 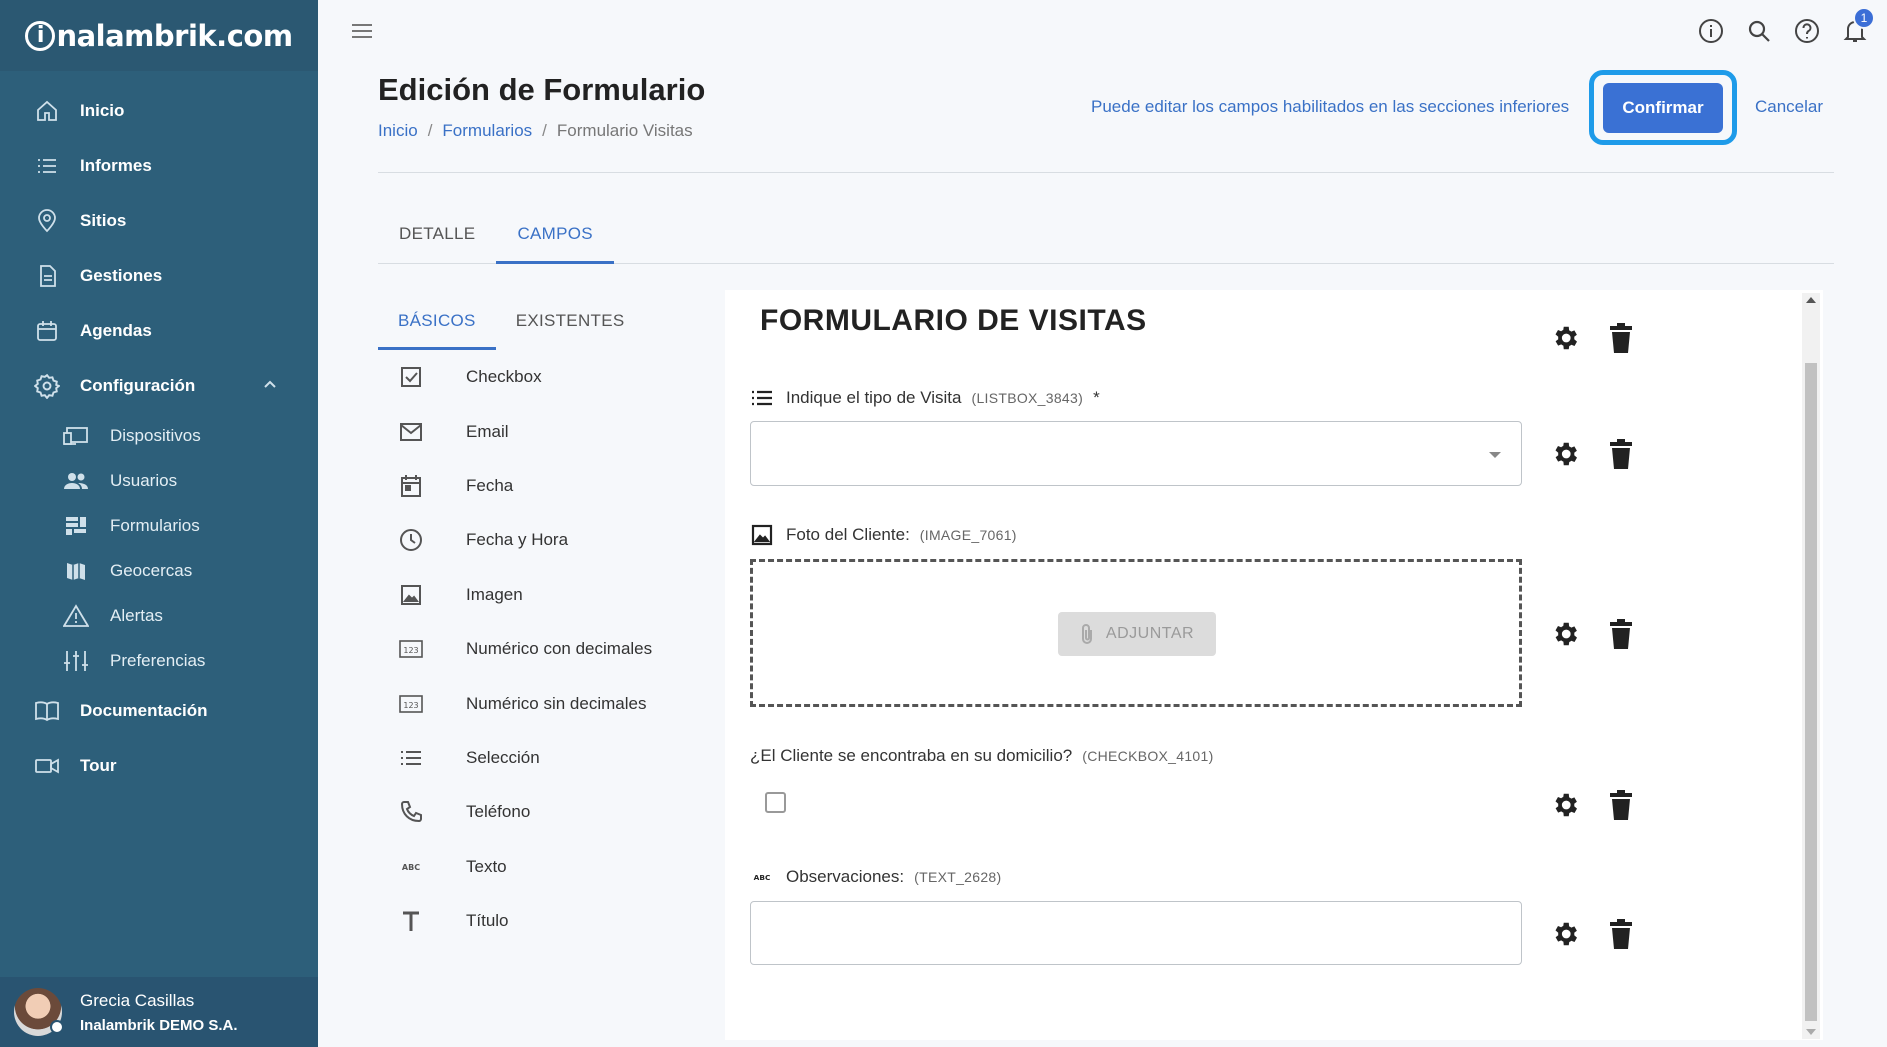 I want to click on field-label-image: Foto del Cliente: (IMAGE_7061), so click(x=883, y=535).